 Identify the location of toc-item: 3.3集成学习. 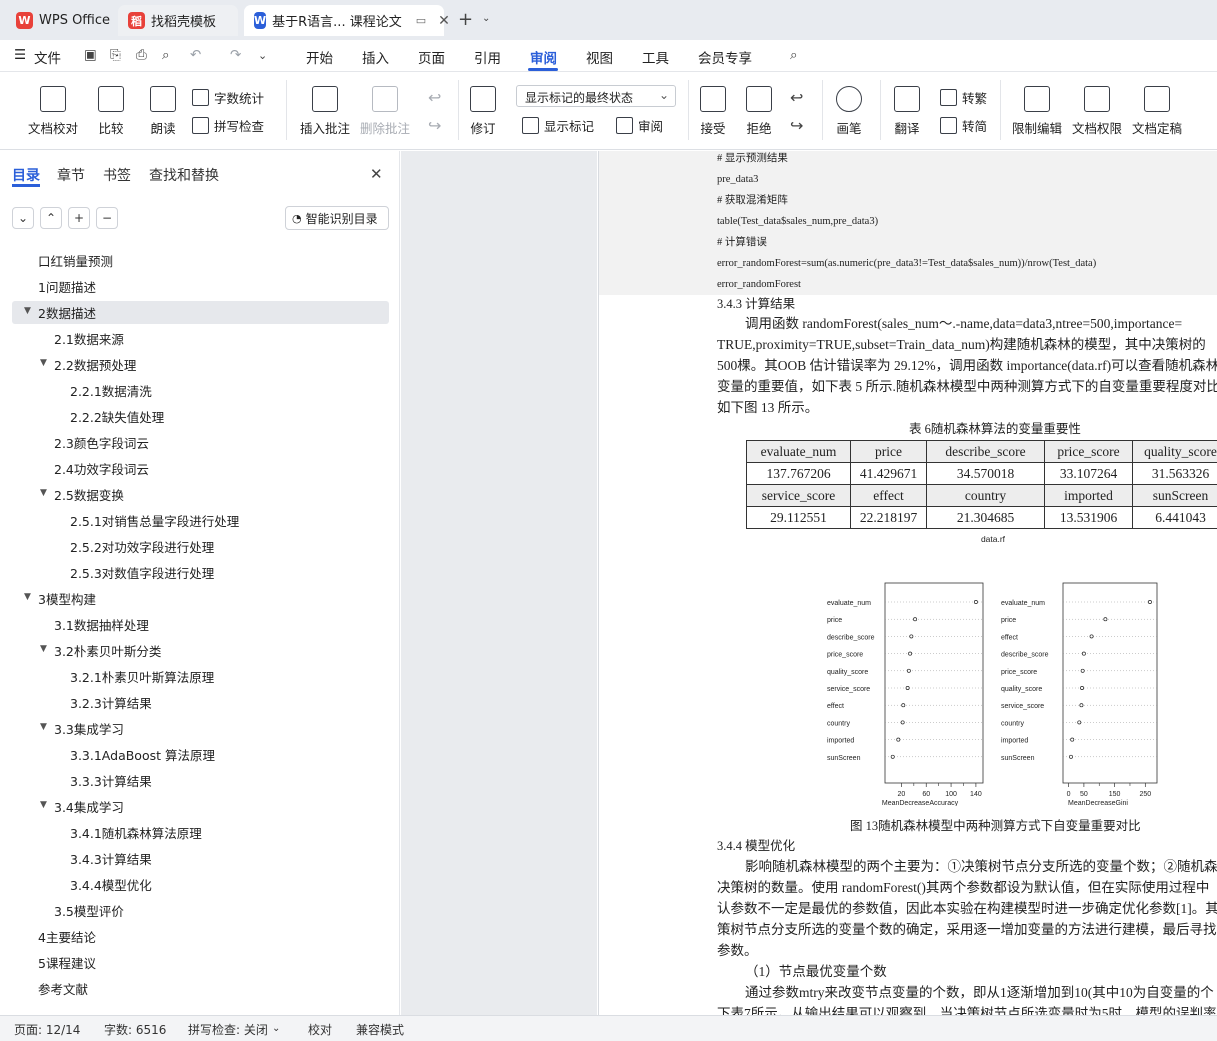
(89, 728).